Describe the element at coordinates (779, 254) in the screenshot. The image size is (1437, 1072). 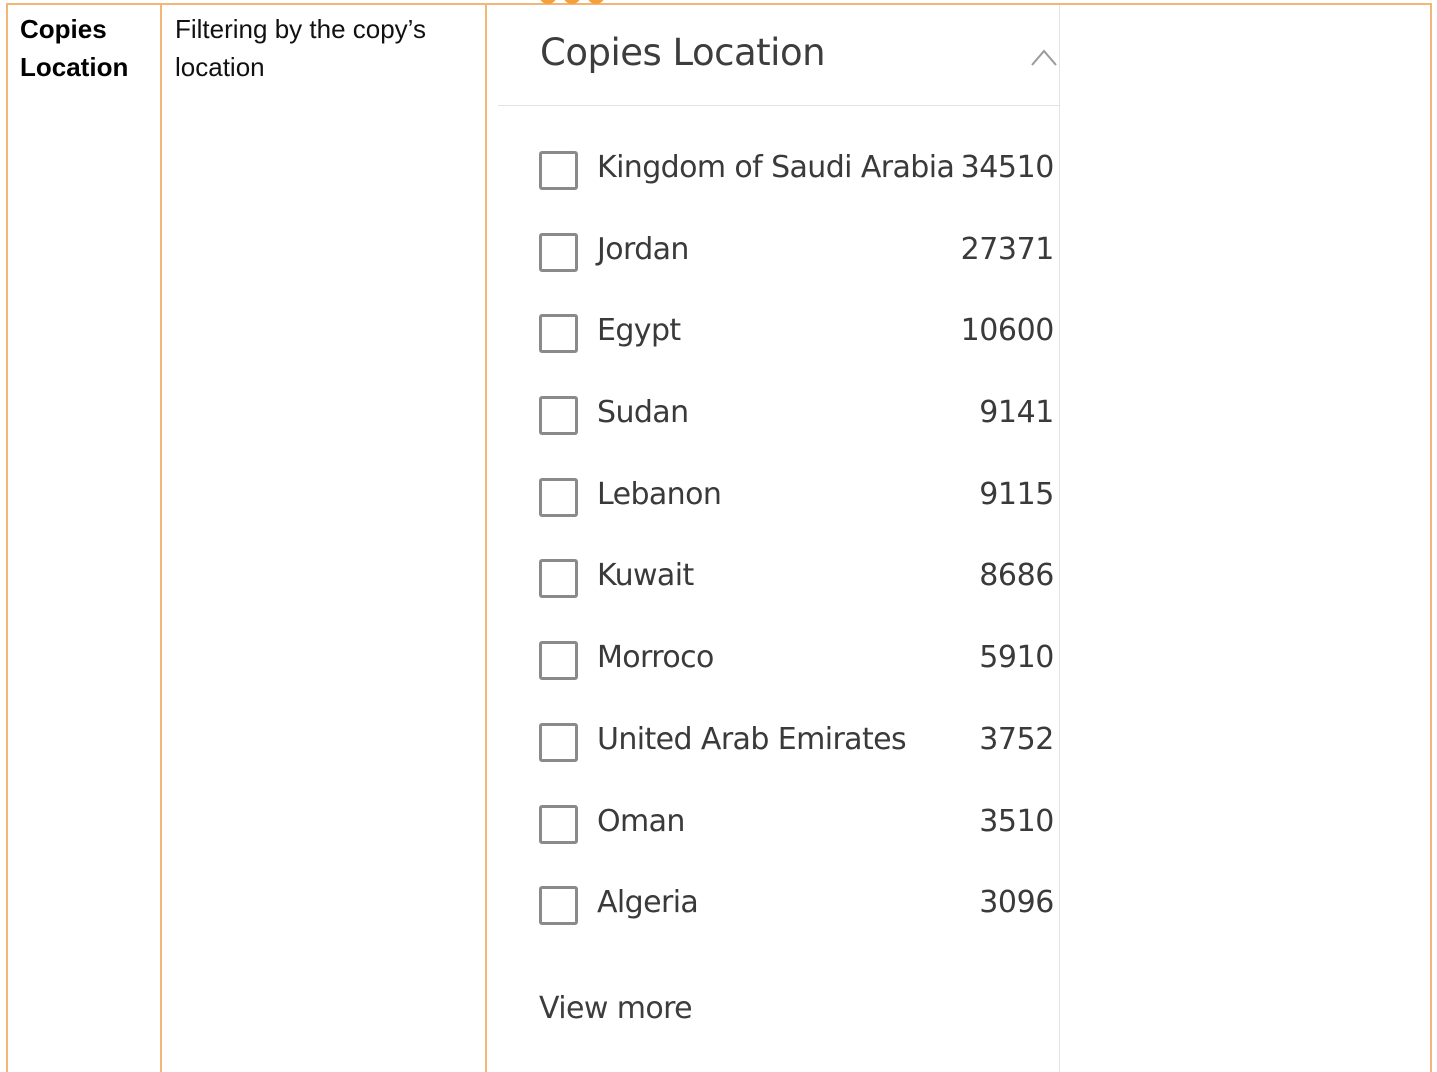
I see `filter-option-jordan: Jordan 27371` at that location.